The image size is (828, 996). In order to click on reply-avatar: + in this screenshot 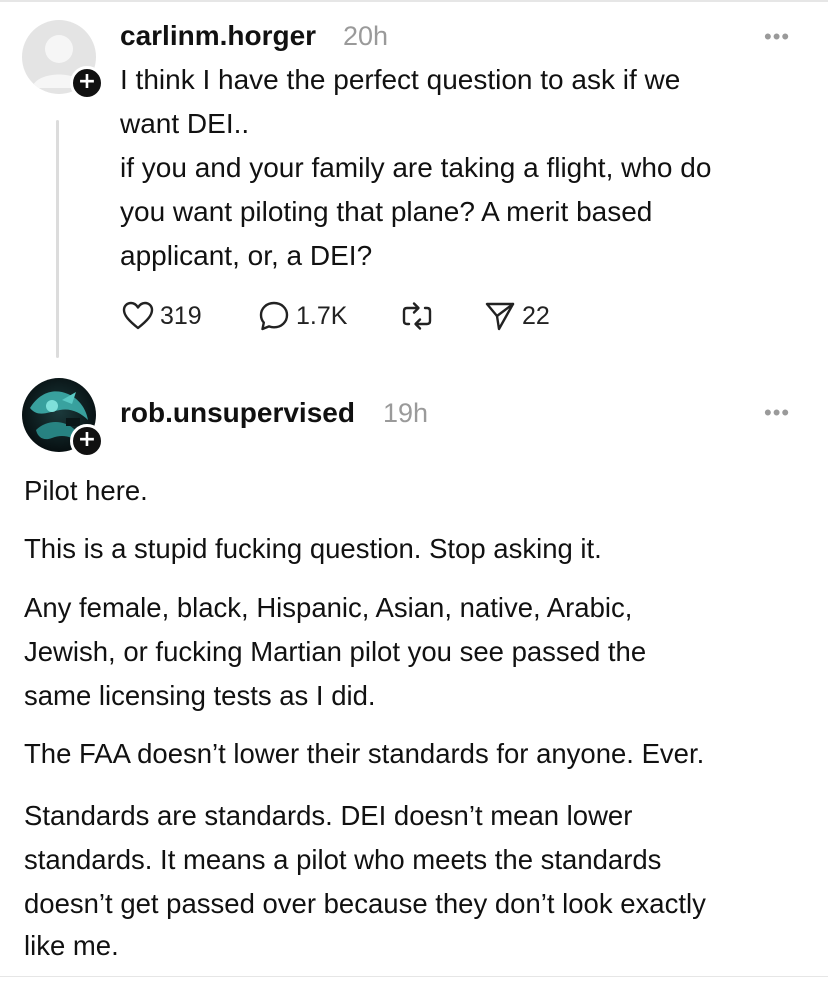, I will do `click(63, 418)`.